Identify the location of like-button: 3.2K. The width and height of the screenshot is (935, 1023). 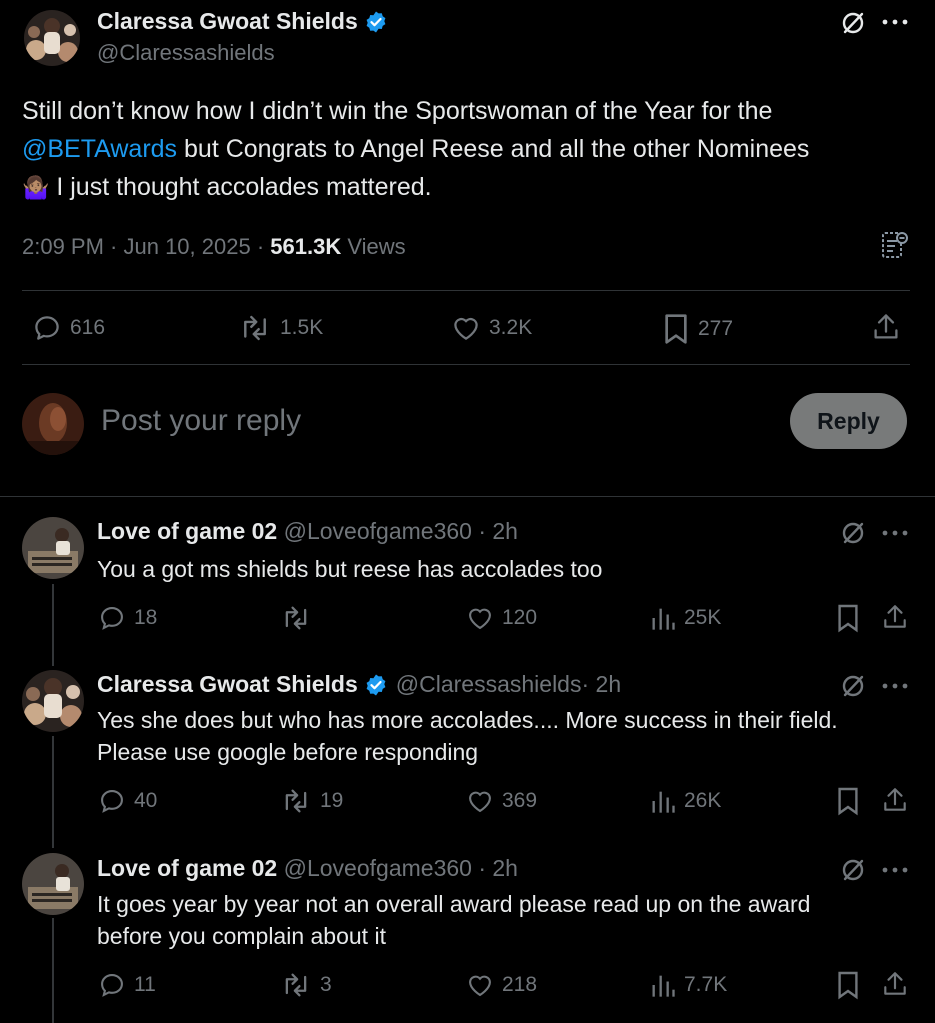
(491, 328).